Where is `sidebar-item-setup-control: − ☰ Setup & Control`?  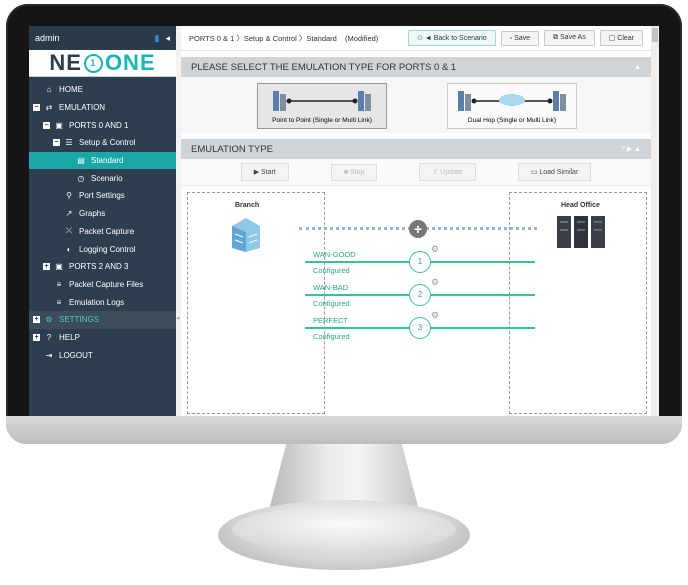
sidebar-item-setup-control: − ☰ Setup & Control is located at coordinates (102, 143).